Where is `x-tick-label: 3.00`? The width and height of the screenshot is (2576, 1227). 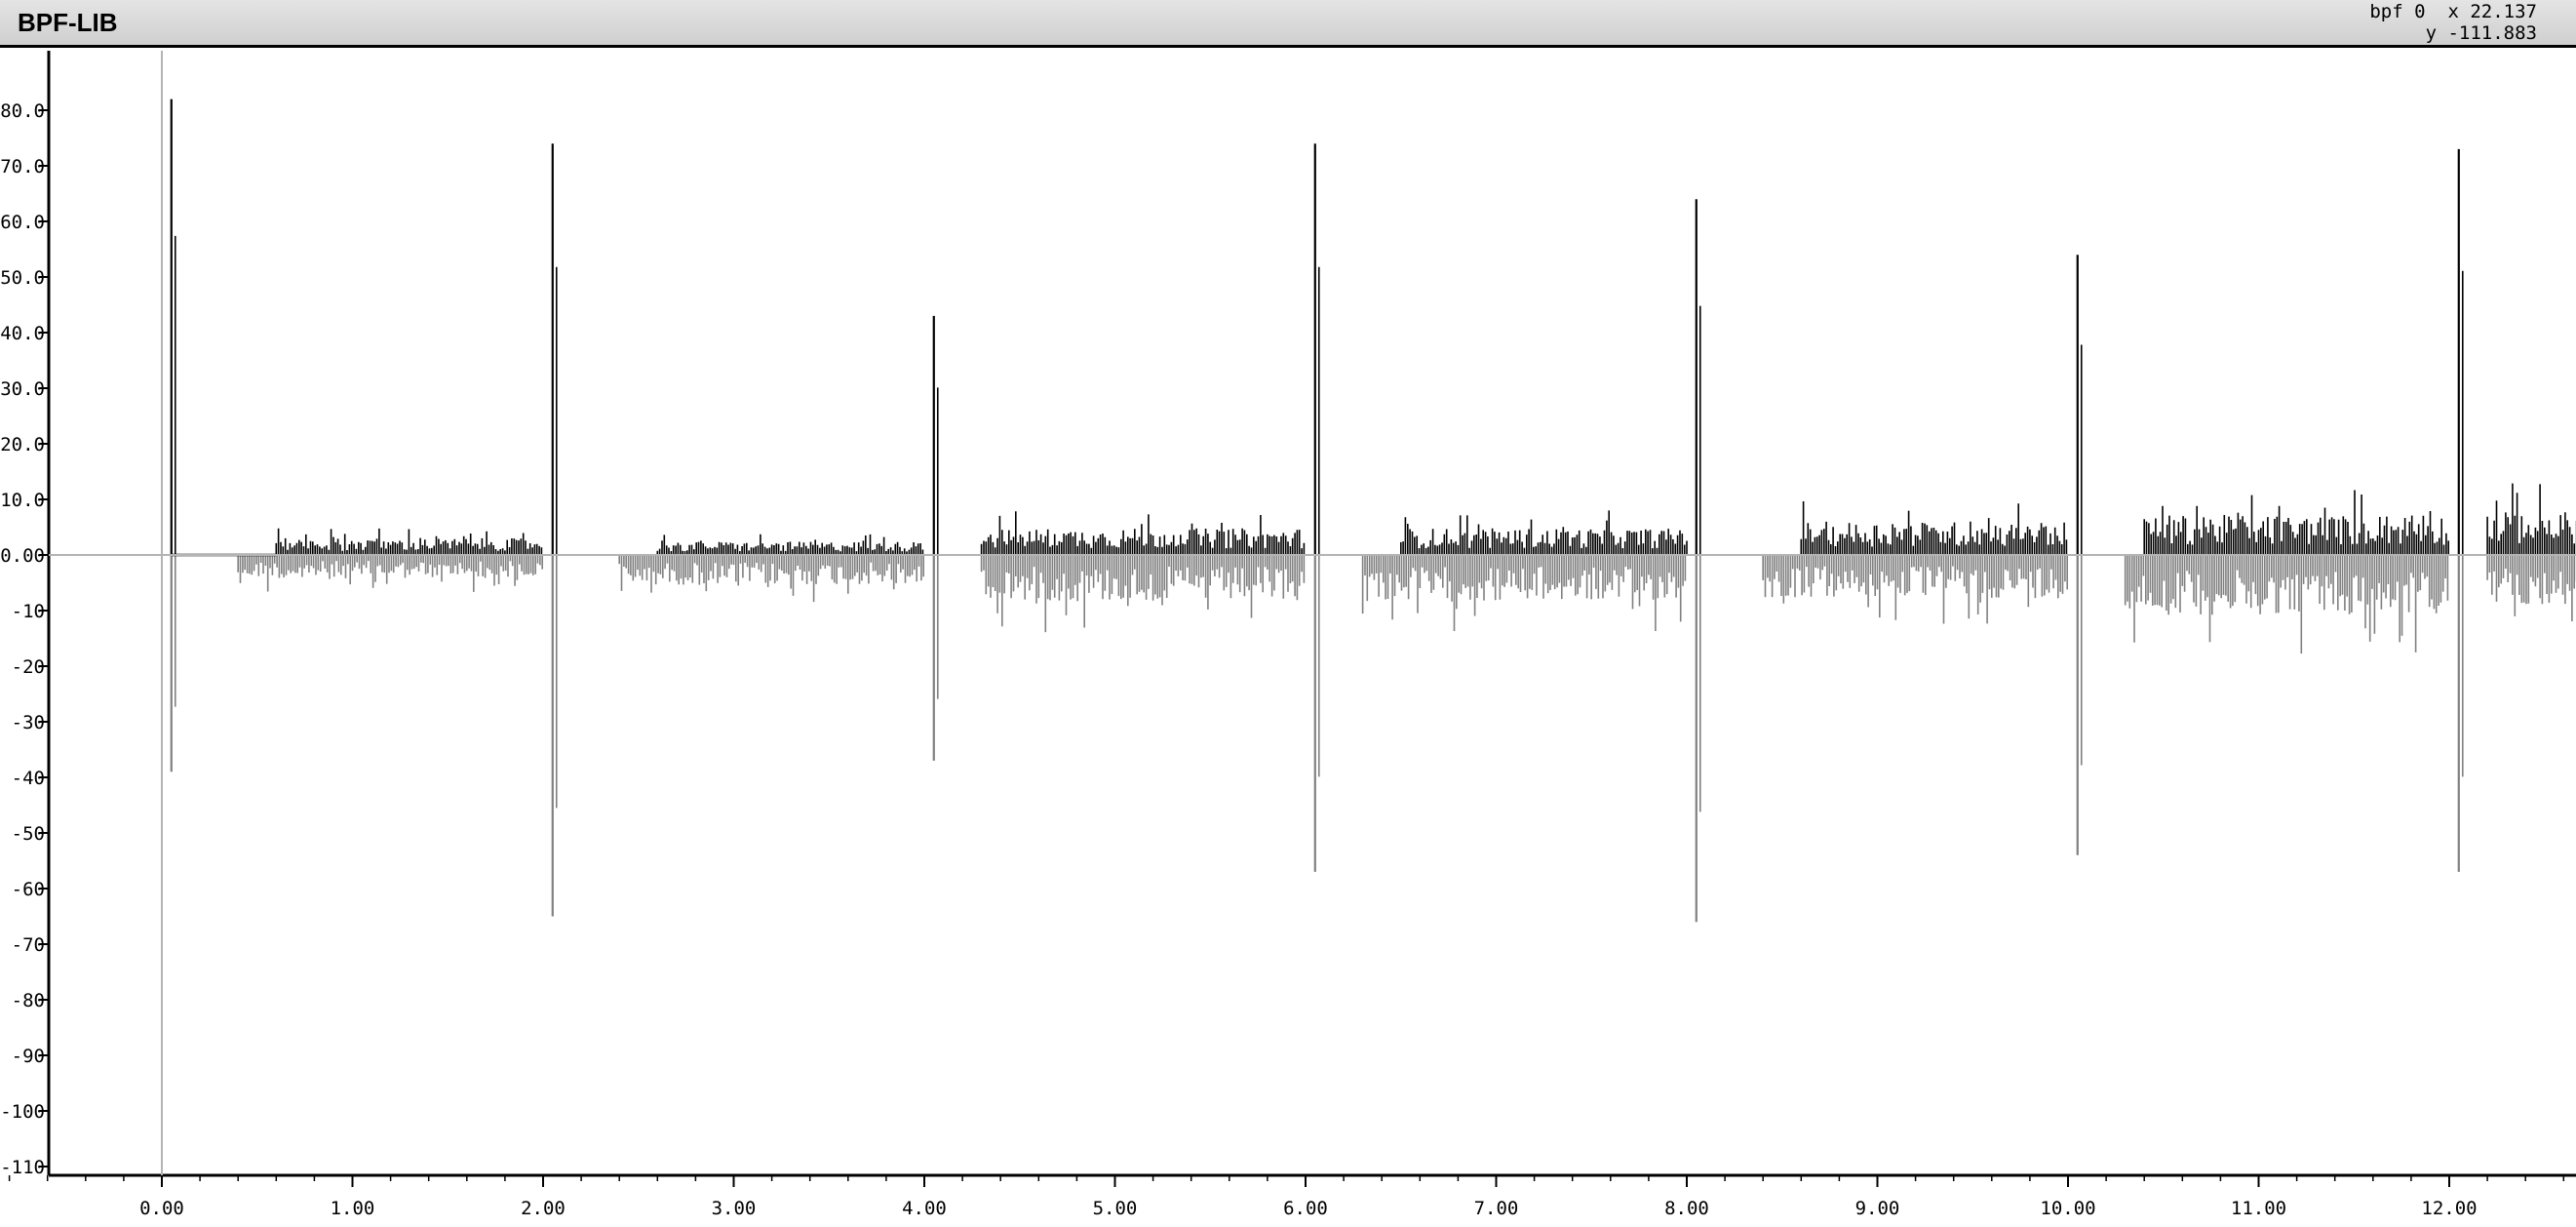 x-tick-label: 3.00 is located at coordinates (734, 1208).